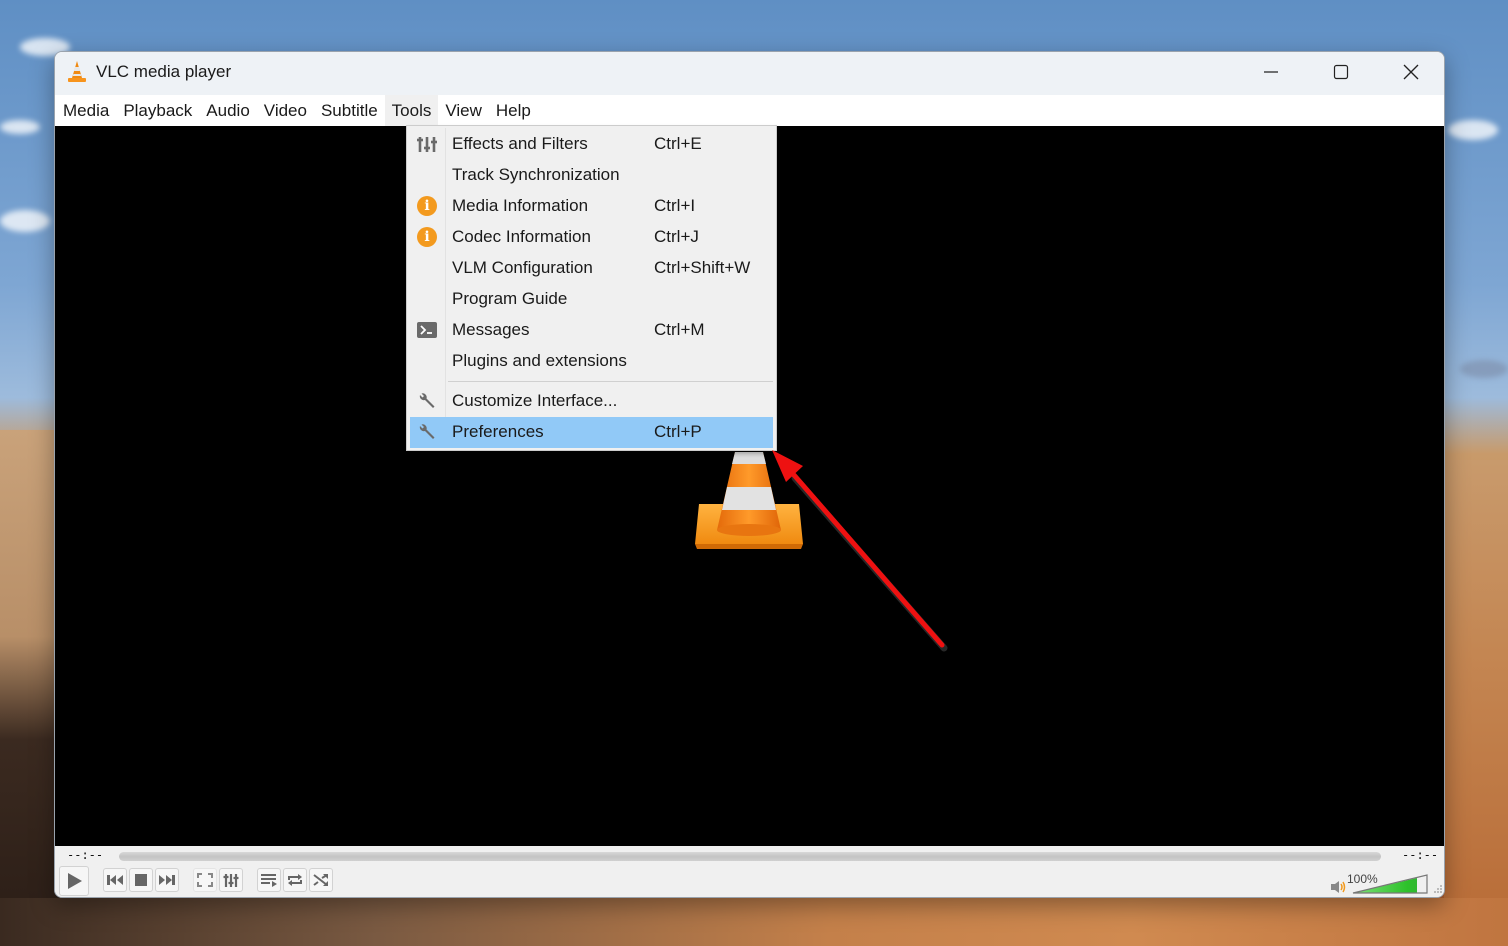 This screenshot has width=1508, height=946. Describe the element at coordinates (536, 174) in the screenshot. I see `menu-item-label: Track Synchronization` at that location.